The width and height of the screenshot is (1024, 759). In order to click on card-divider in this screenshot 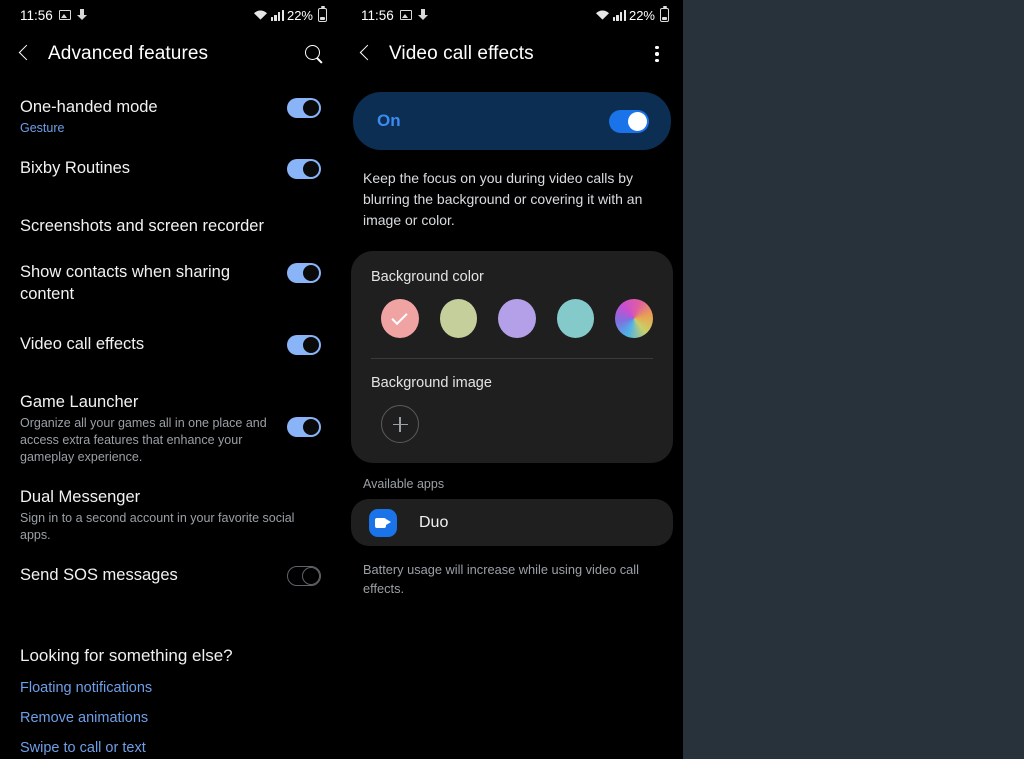, I will do `click(512, 358)`.